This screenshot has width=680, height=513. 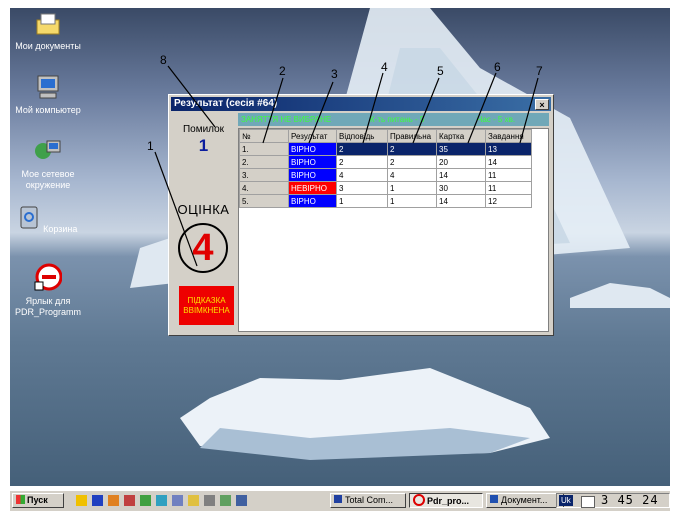 What do you see at coordinates (497, 67) in the screenshot?
I see `annotation-marker: 6` at bounding box center [497, 67].